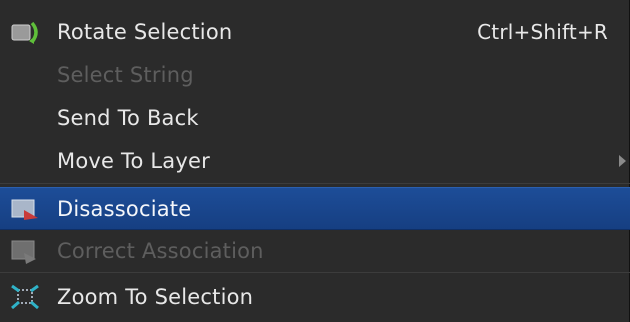  Describe the element at coordinates (160, 250) in the screenshot. I see `menu-item-label: Correct Association` at that location.